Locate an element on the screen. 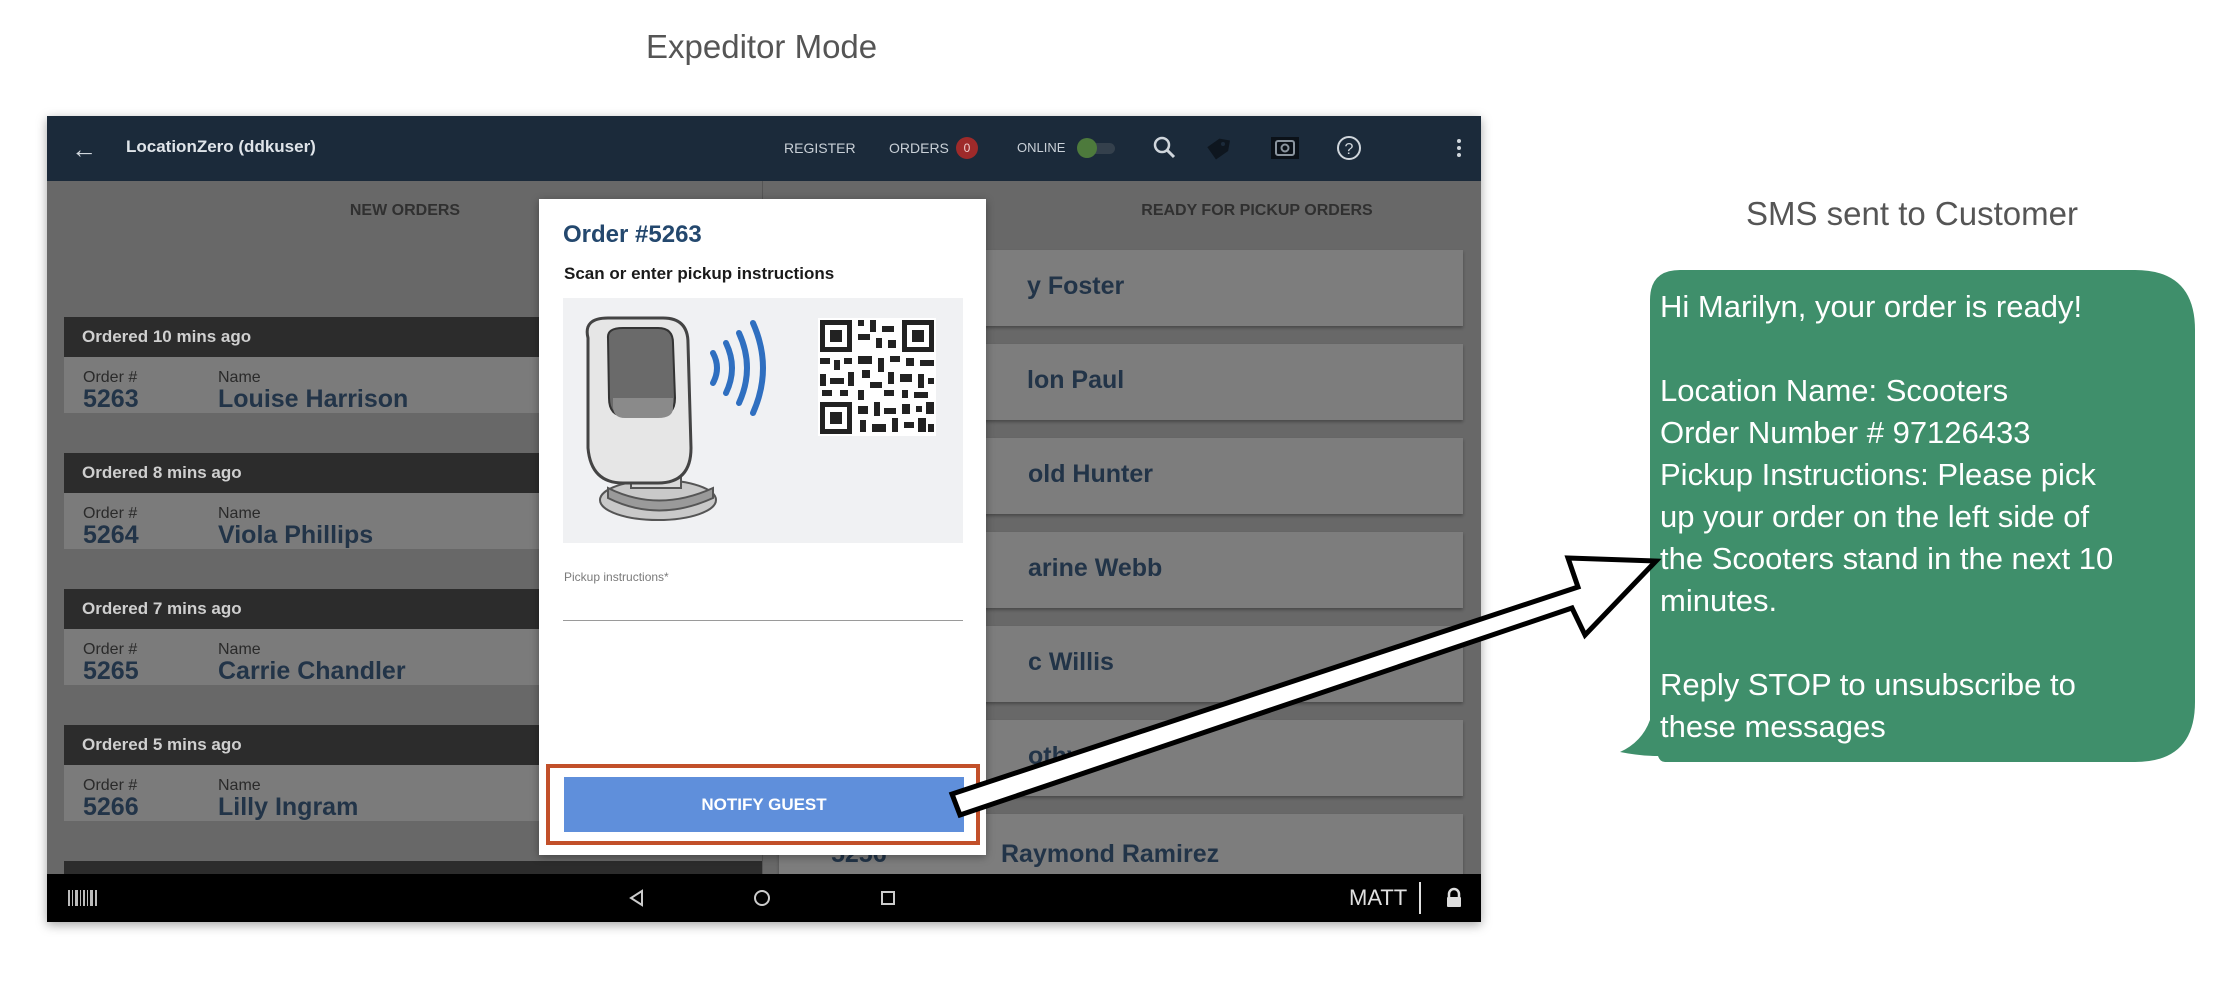  order-name: Lilly Ingram is located at coordinates (288, 807).